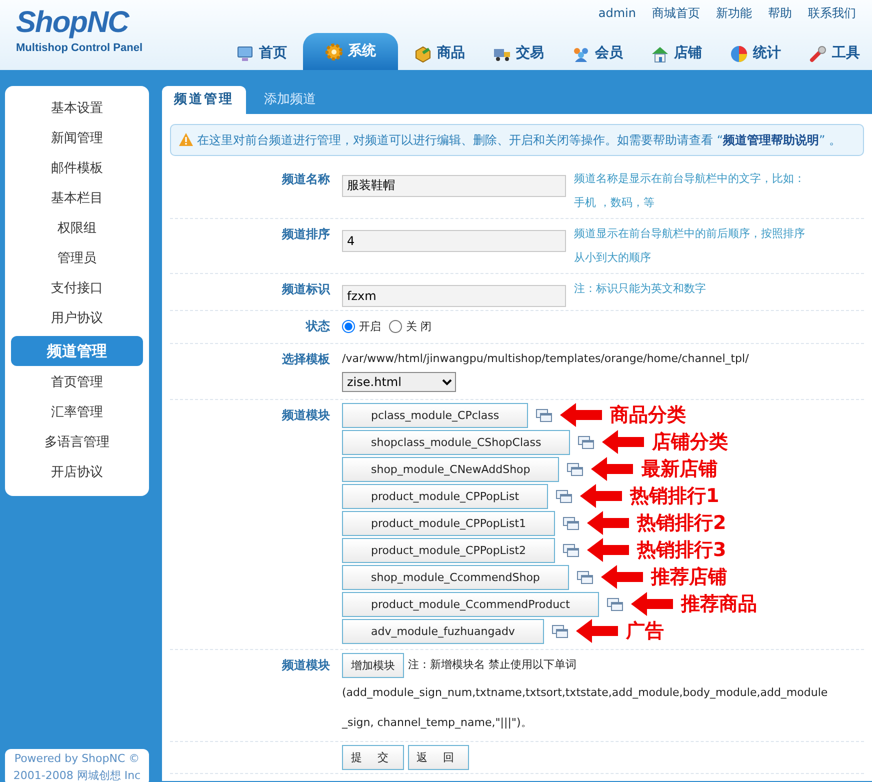 The width and height of the screenshot is (872, 782). Describe the element at coordinates (77, 169) in the screenshot. I see `sidebar-item: 邮件模板` at that location.